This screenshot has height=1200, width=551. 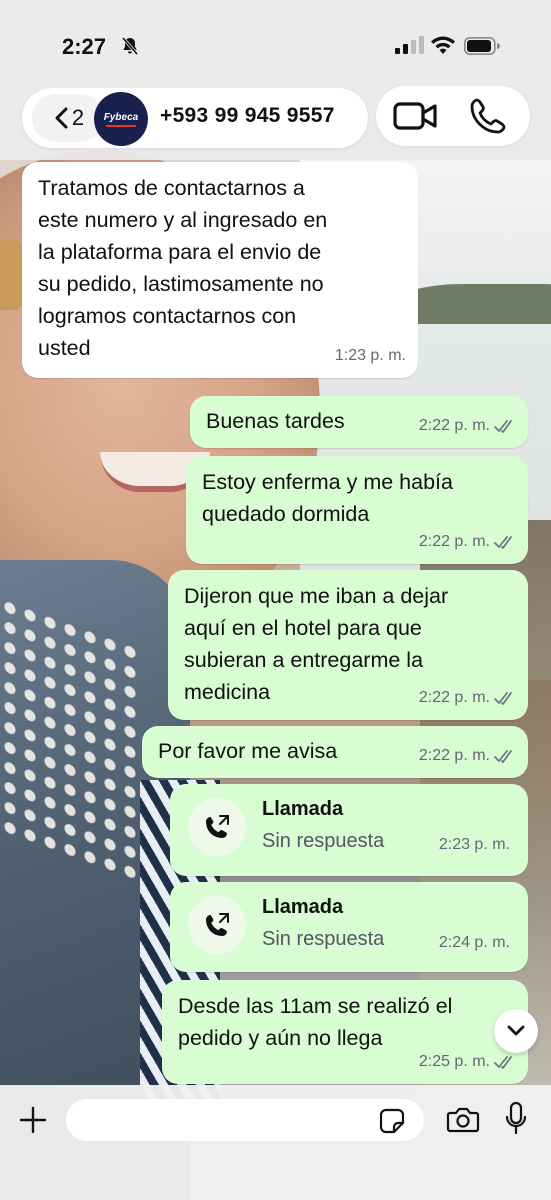 What do you see at coordinates (416, 116) in the screenshot?
I see `video-call-icon` at bounding box center [416, 116].